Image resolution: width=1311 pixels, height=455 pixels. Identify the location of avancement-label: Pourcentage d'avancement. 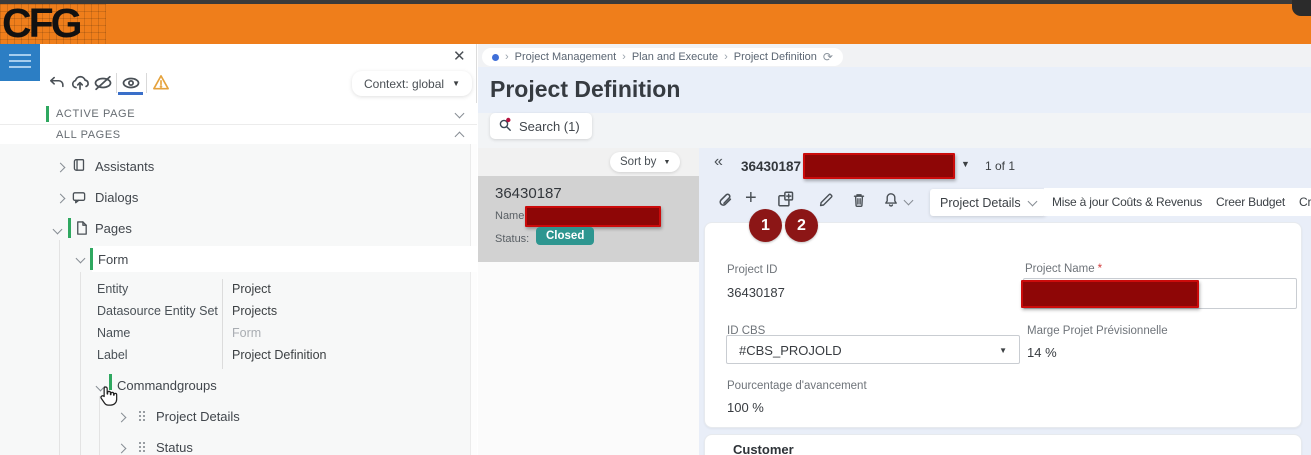
(797, 386).